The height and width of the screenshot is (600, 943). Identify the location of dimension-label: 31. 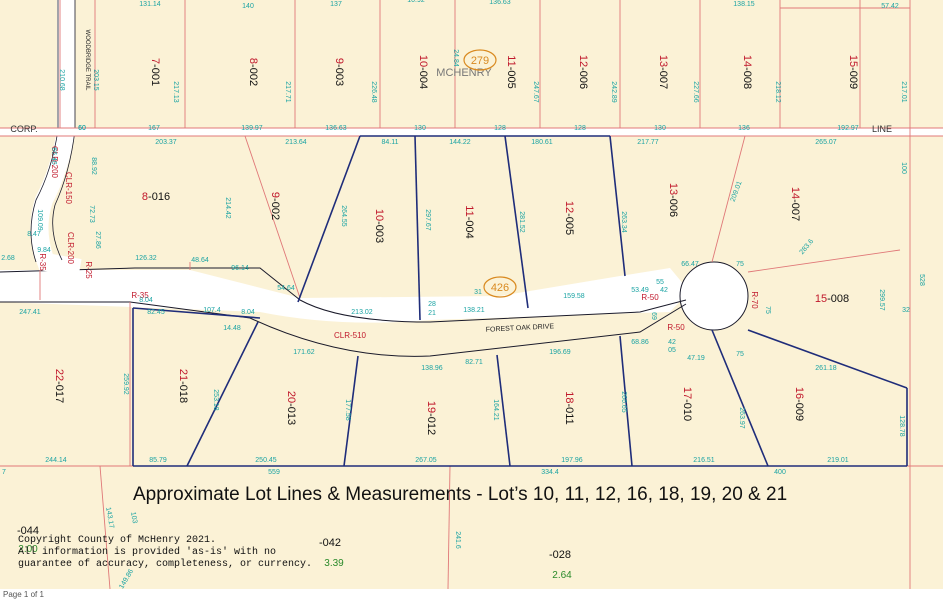
(478, 292).